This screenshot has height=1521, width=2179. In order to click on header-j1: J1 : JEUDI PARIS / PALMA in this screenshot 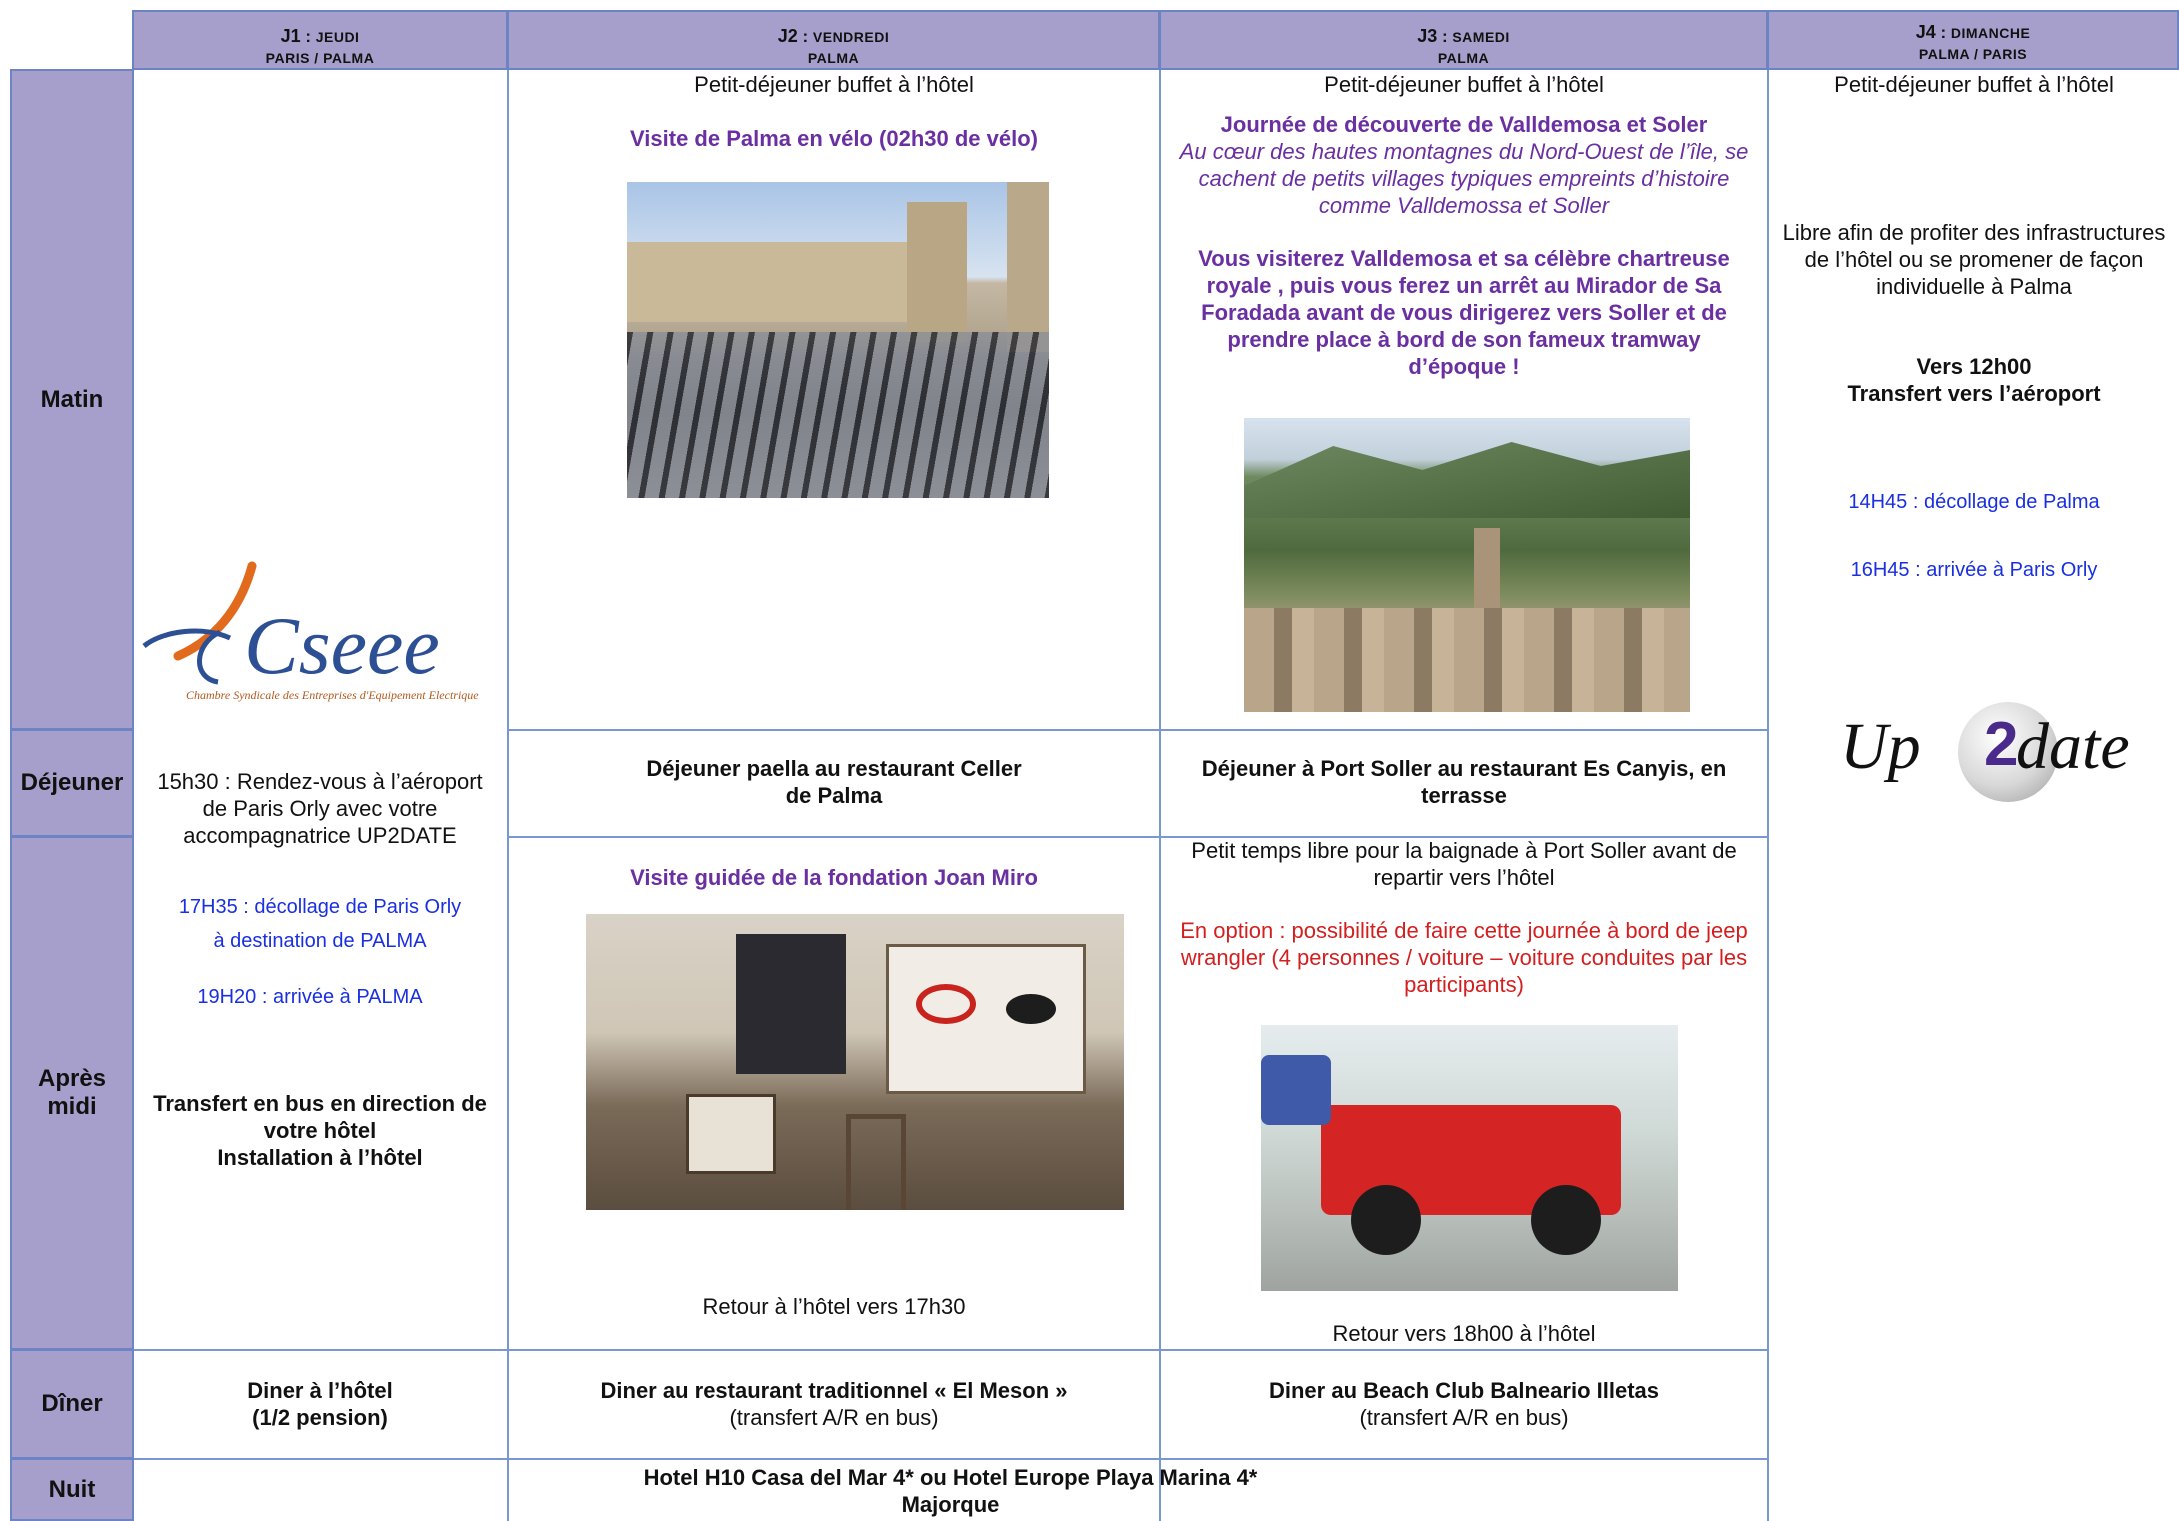, I will do `click(320, 40)`.